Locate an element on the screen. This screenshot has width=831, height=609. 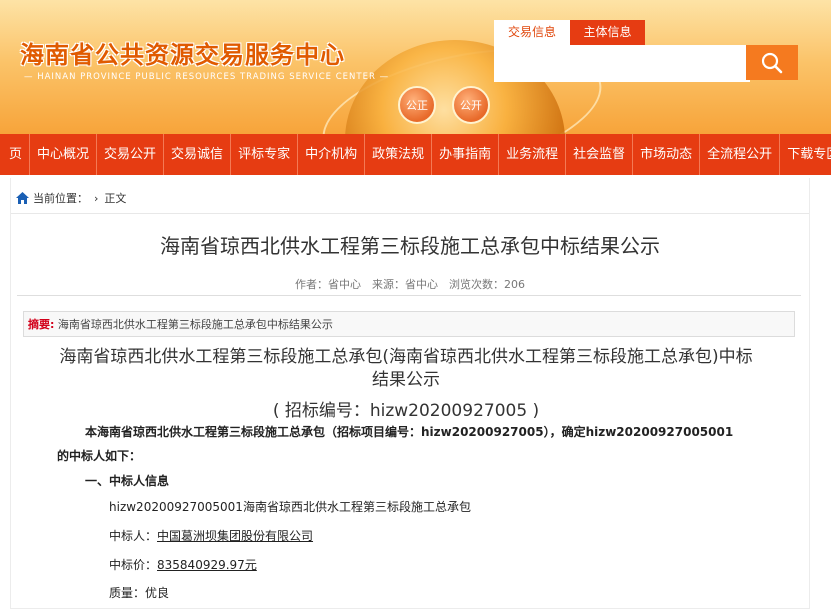
site-logo-title: 海南省公共资源交易服务中心 is located at coordinates (182, 52).